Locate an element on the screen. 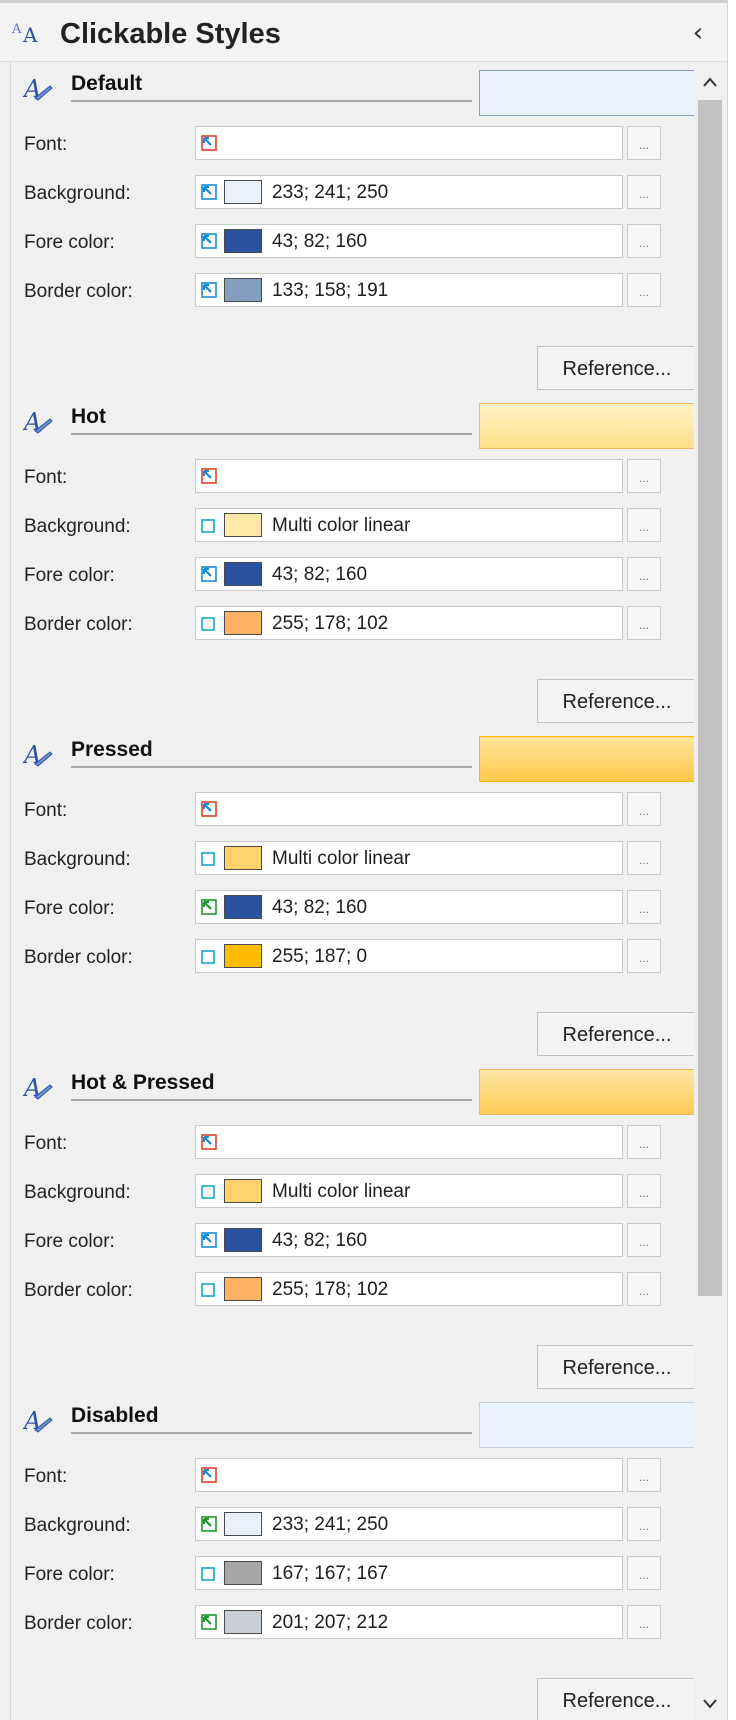 Image resolution: width=736 pixels, height=1720 pixels. vertical-scrollbar is located at coordinates (710, 893).